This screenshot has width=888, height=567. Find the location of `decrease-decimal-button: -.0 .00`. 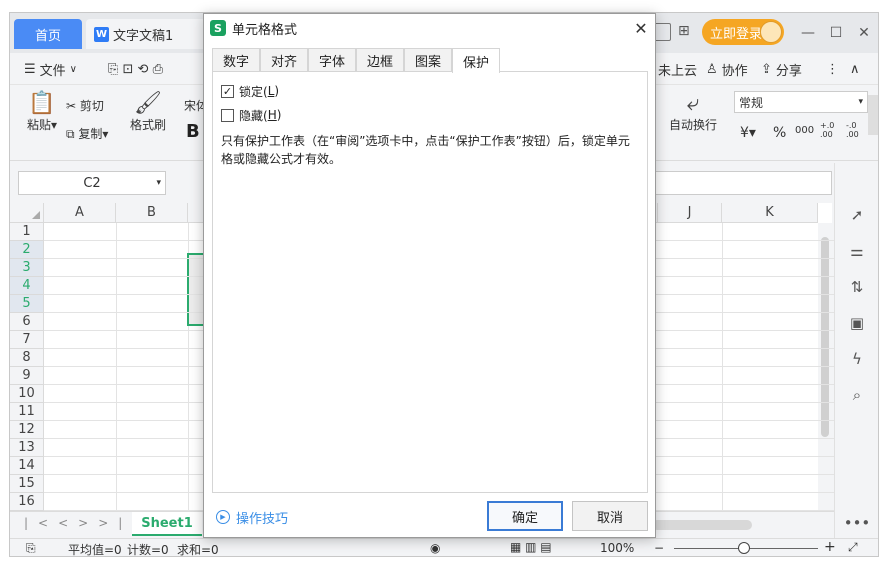

decrease-decimal-button: -.0 .00 is located at coordinates (852, 130).